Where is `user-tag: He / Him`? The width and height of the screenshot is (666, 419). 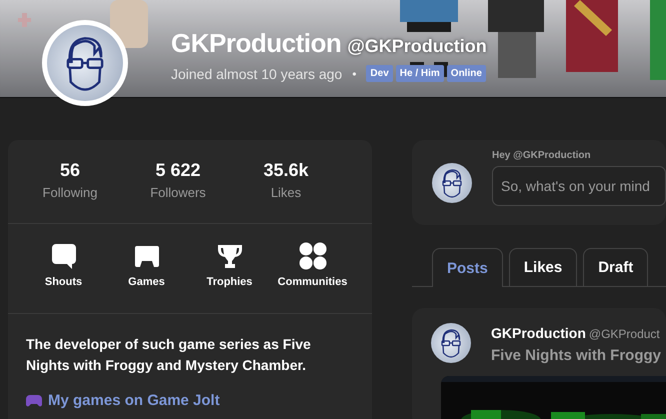
user-tag: He / Him is located at coordinates (420, 73).